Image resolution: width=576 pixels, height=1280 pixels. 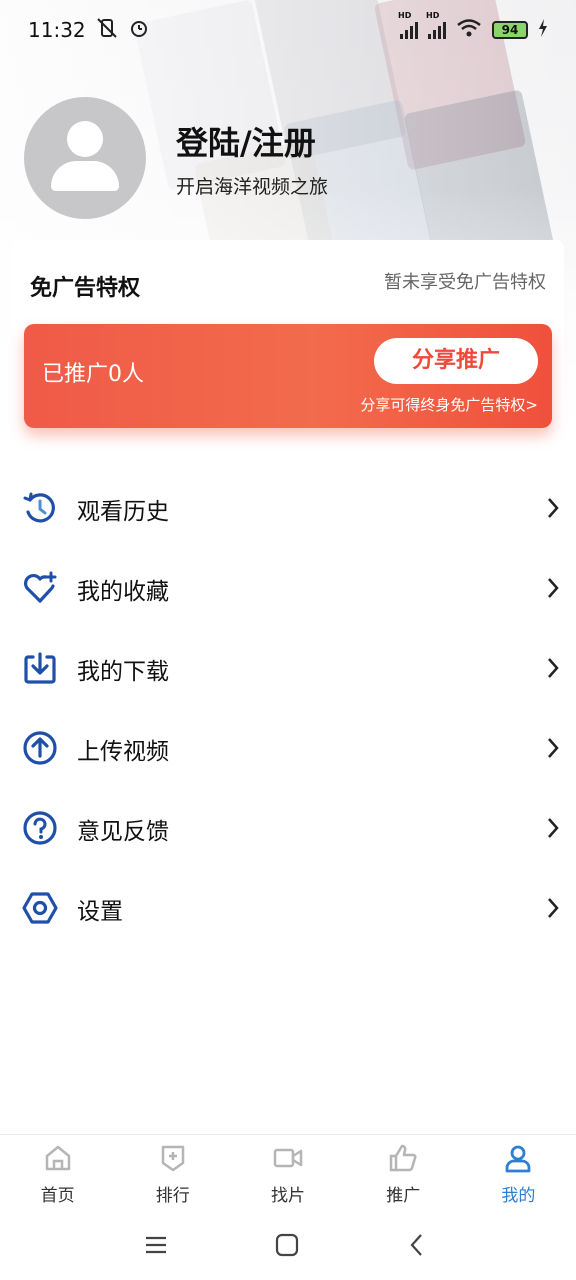 What do you see at coordinates (57, 1172) in the screenshot?
I see `nav-home: 首页` at bounding box center [57, 1172].